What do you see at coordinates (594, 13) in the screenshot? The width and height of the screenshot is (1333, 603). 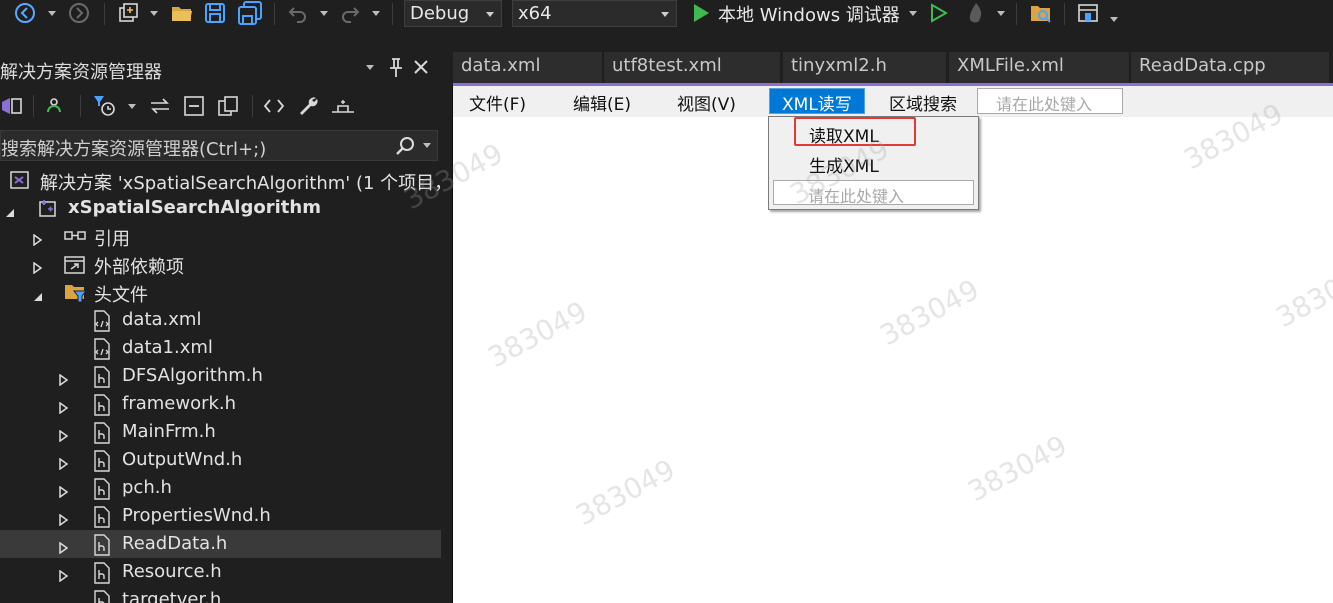 I see `platform-select: x64` at bounding box center [594, 13].